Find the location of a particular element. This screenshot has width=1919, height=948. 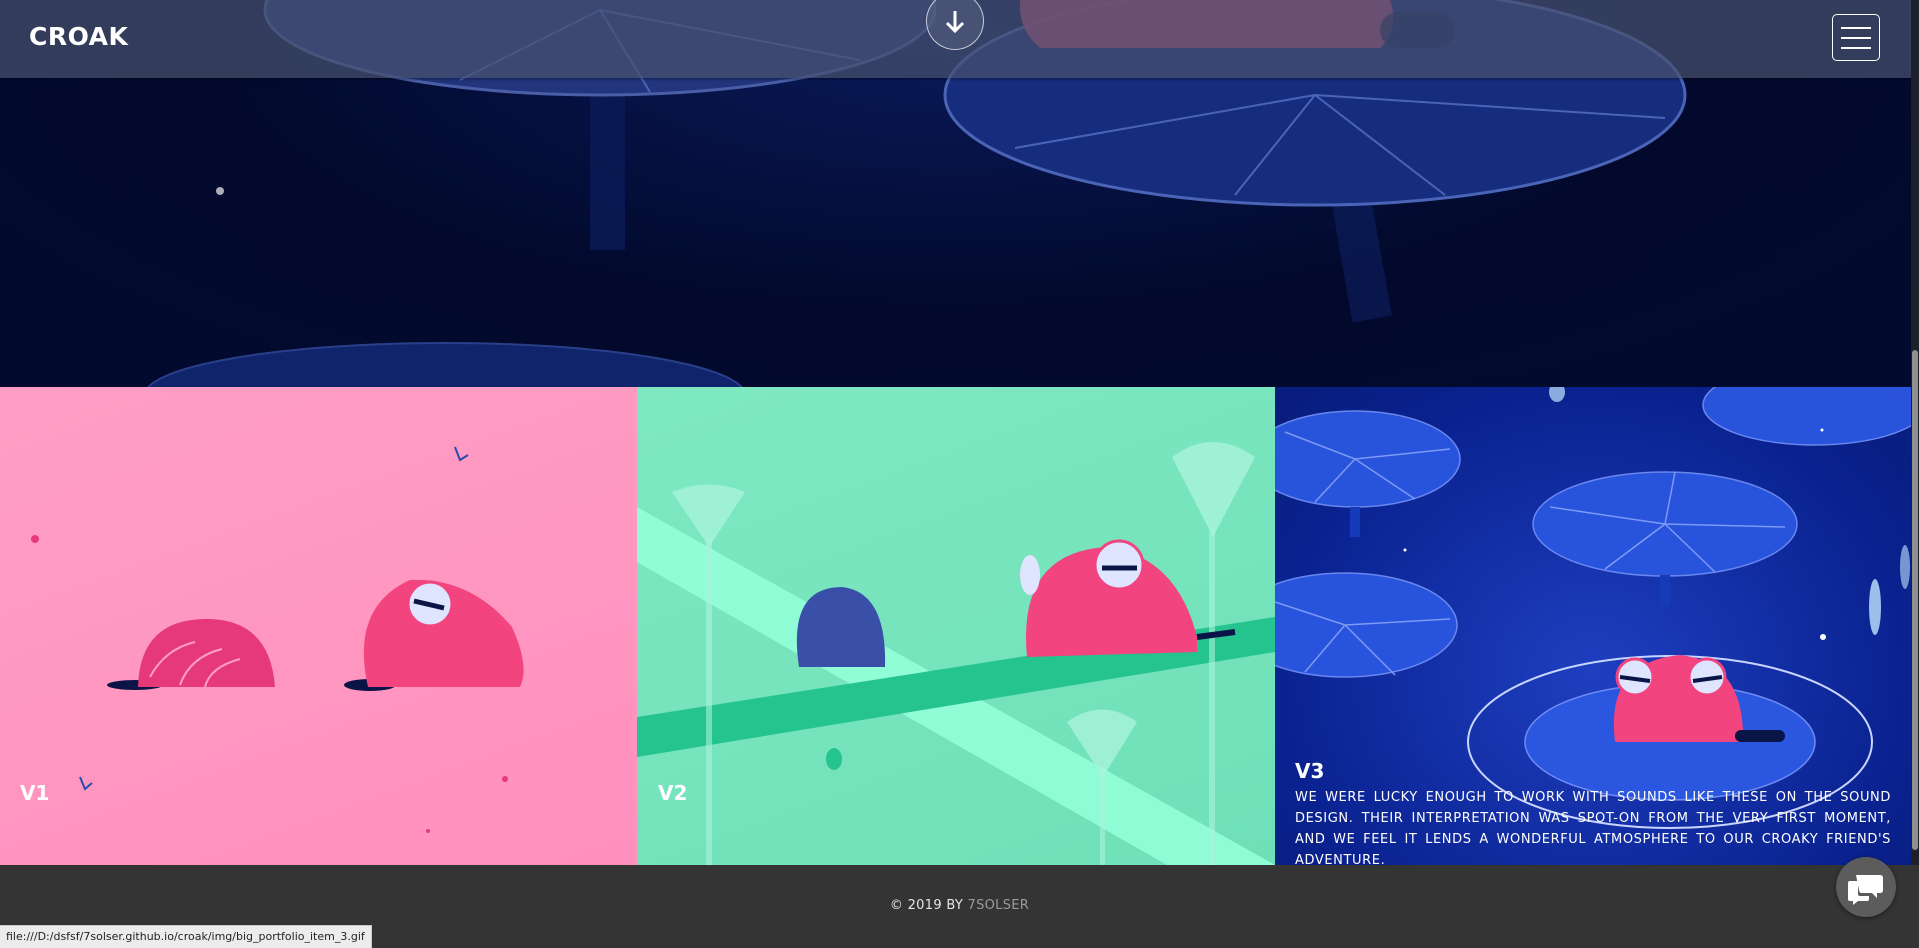

author-link: 7SOLSER is located at coordinates (999, 905).